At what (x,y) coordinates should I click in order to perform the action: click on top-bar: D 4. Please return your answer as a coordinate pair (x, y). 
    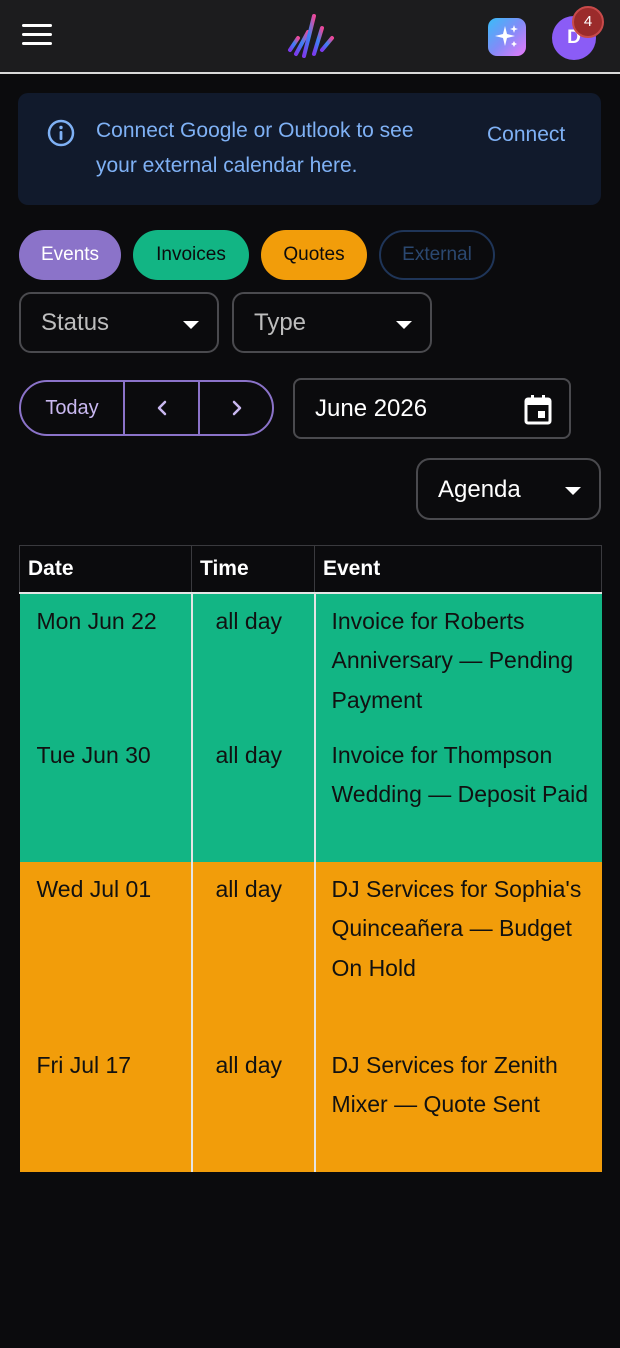
    Looking at the image, I should click on (310, 37).